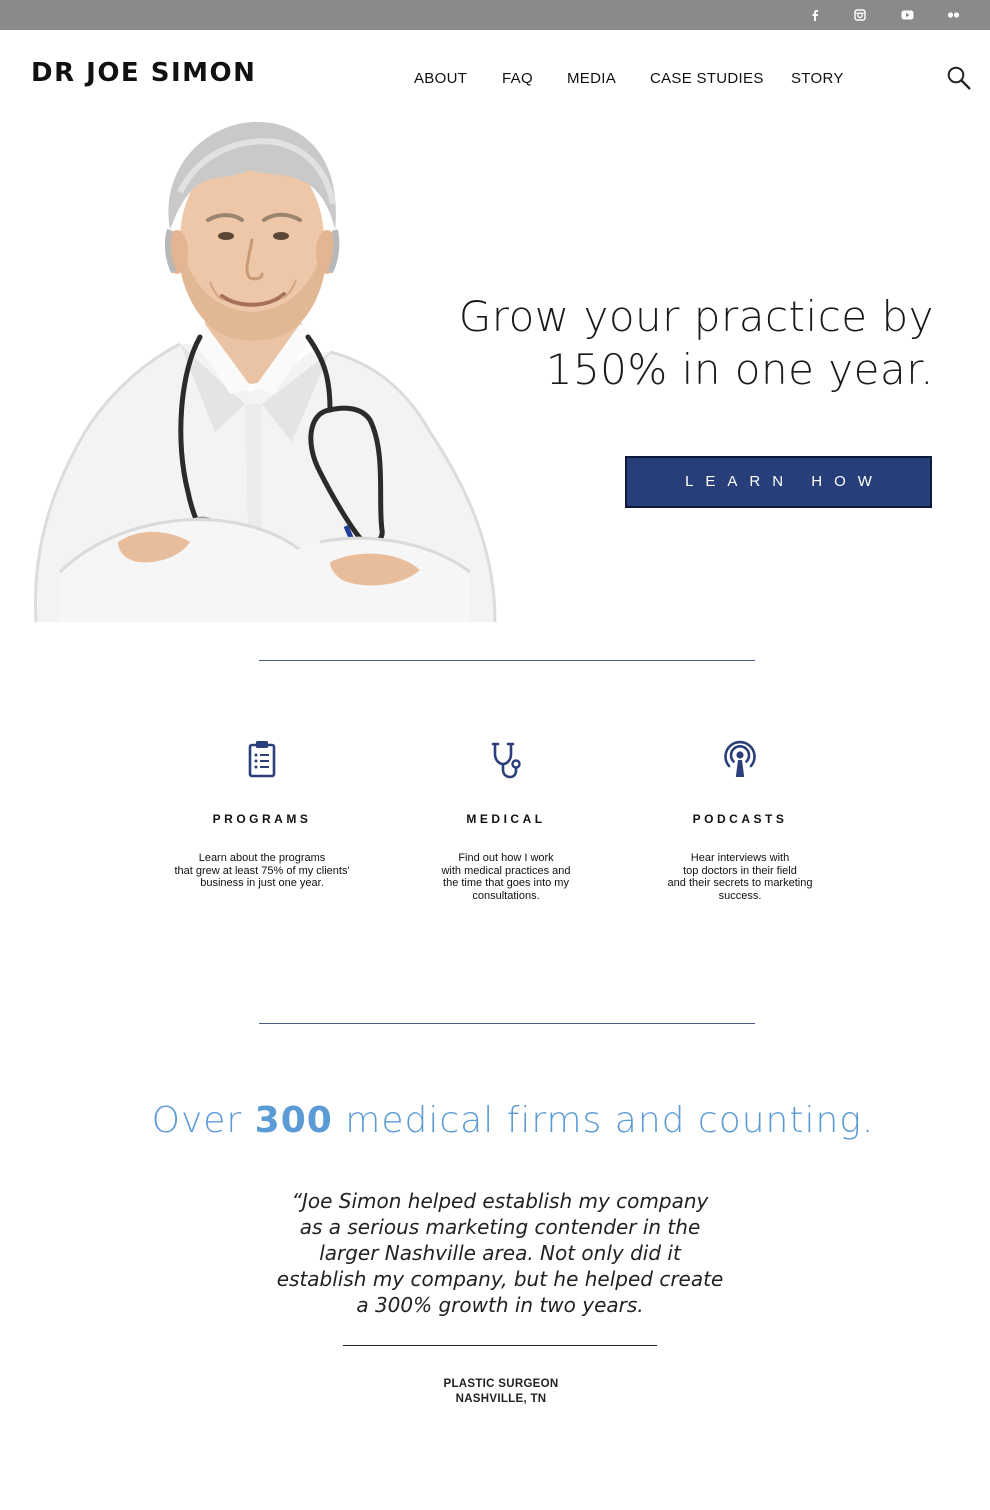 This screenshot has height=1510, width=990. What do you see at coordinates (591, 79) in the screenshot?
I see `nav-item-media: MEDIA` at bounding box center [591, 79].